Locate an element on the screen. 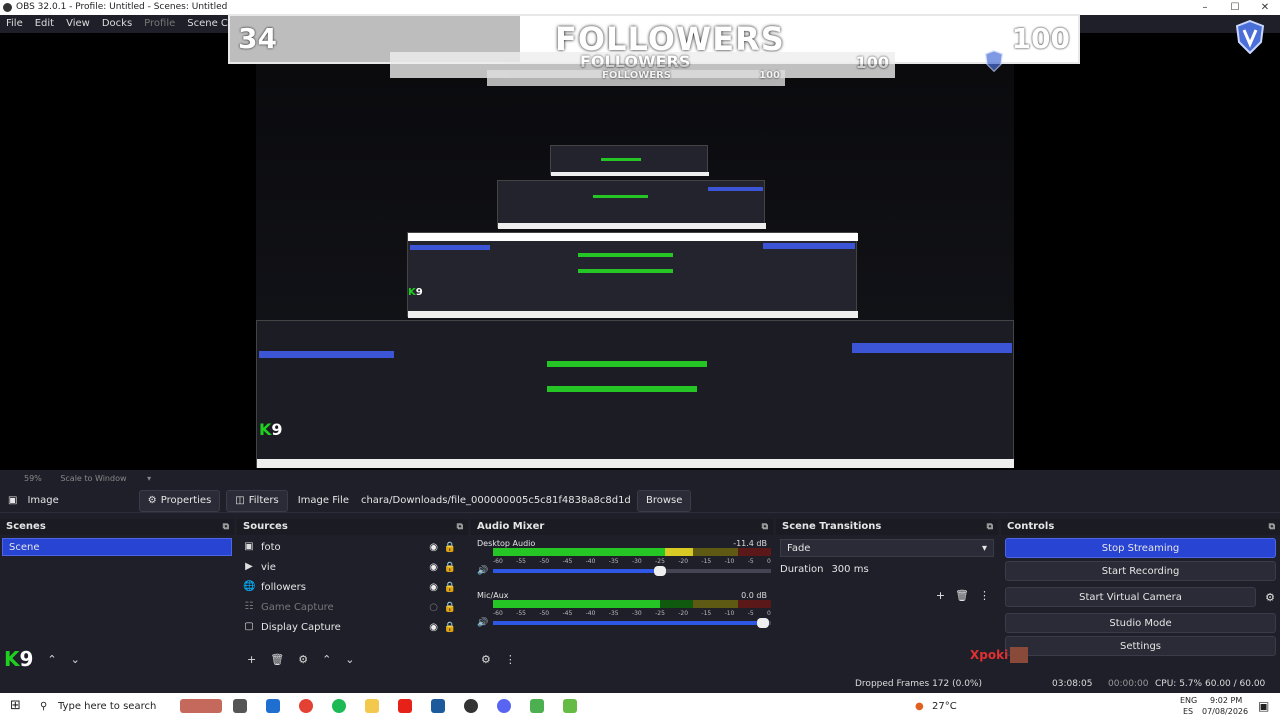 Image resolution: width=1280 pixels, height=720 pixels. minimize-icon: – is located at coordinates (1205, 7).